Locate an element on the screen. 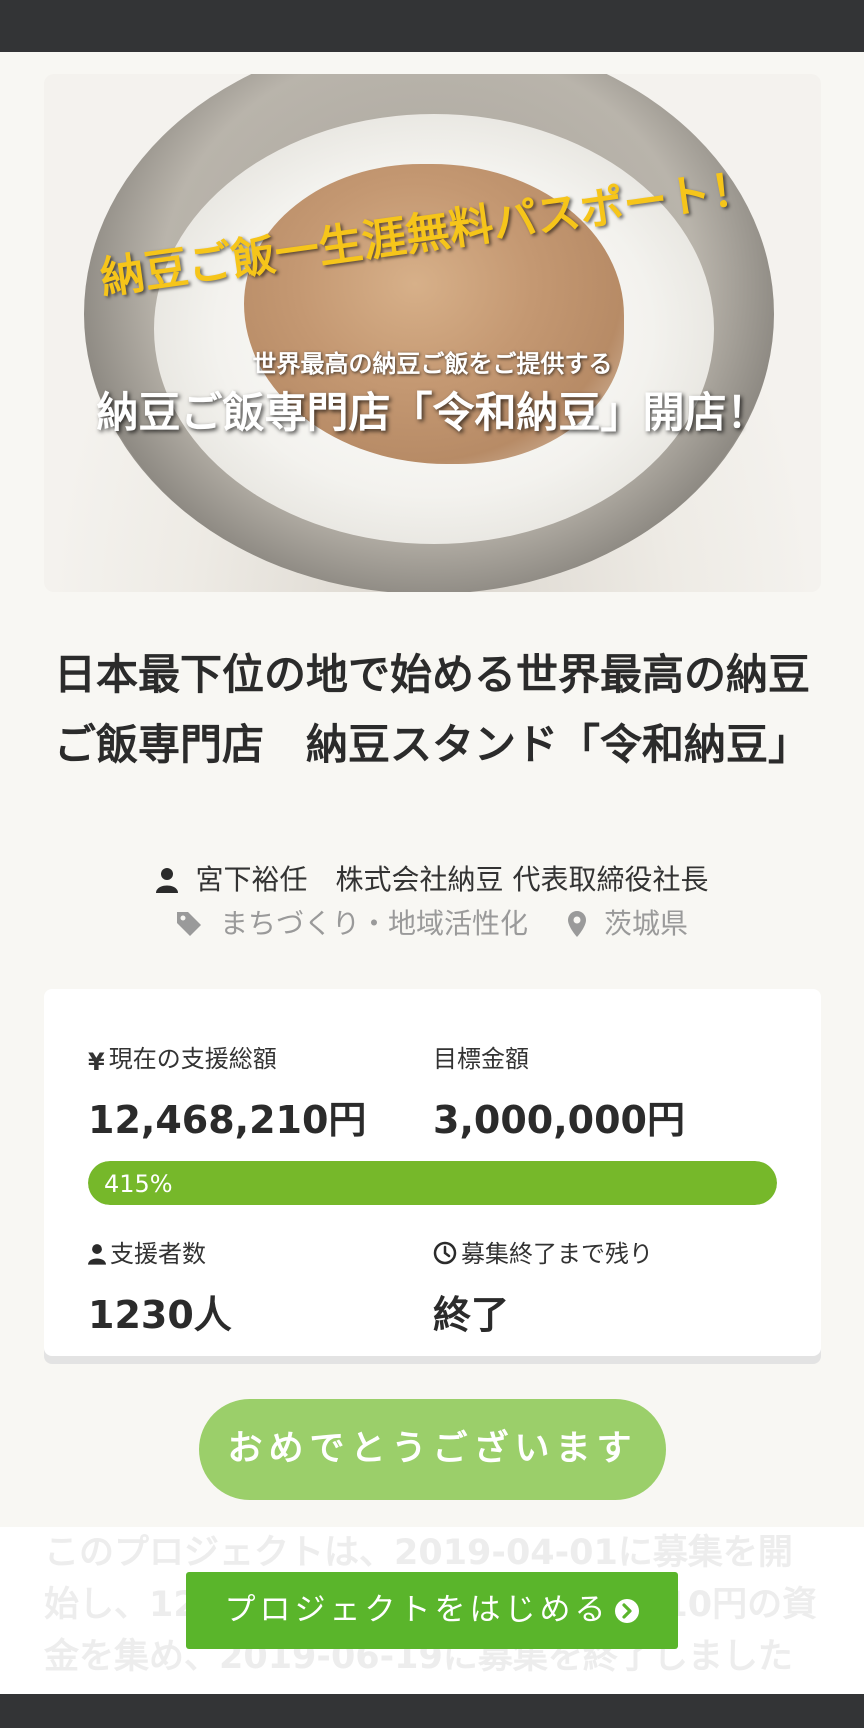 This screenshot has height=1728, width=864. bottom-bar is located at coordinates (432, 1711).